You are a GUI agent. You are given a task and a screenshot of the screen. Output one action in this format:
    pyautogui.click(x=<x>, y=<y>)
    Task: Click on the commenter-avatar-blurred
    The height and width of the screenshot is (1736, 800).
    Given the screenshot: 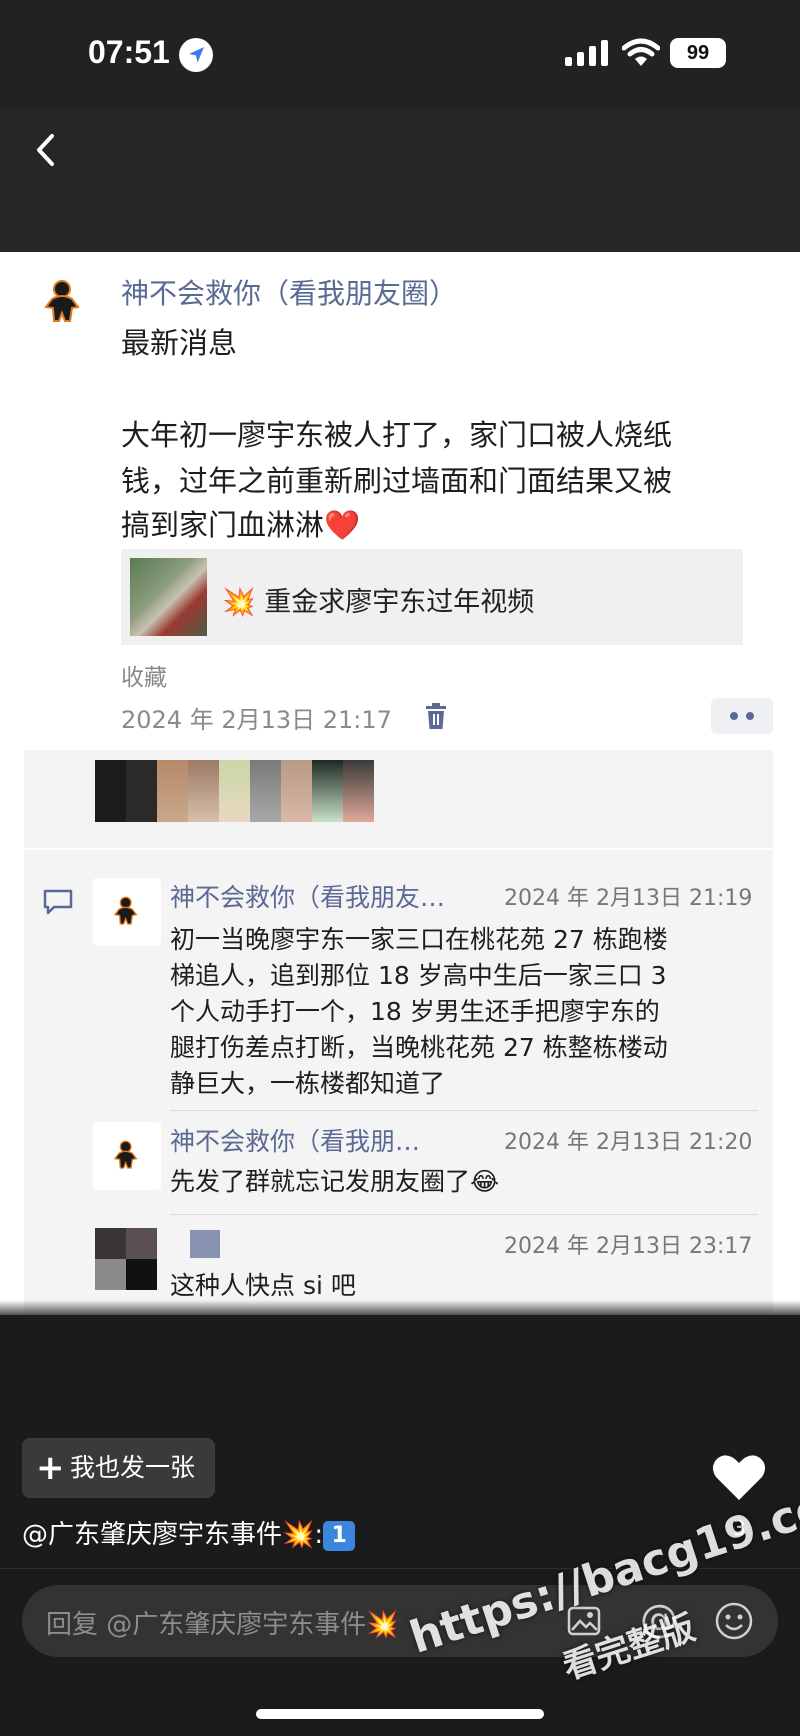 What is the action you would take?
    pyautogui.click(x=126, y=1259)
    